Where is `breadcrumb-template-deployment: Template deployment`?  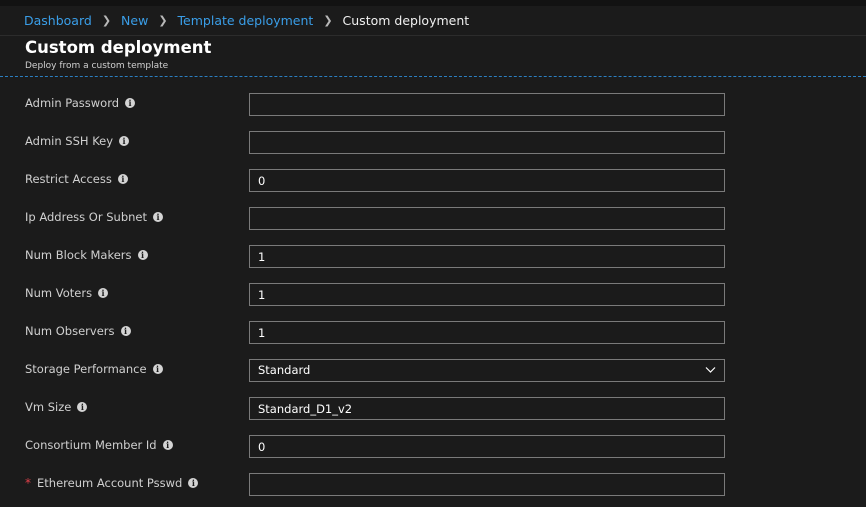 breadcrumb-template-deployment: Template deployment is located at coordinates (246, 20).